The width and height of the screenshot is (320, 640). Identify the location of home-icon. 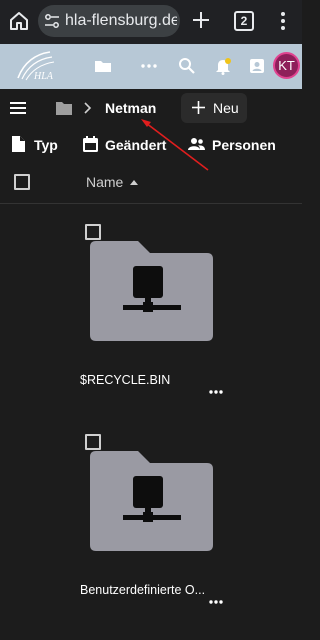
(19, 21).